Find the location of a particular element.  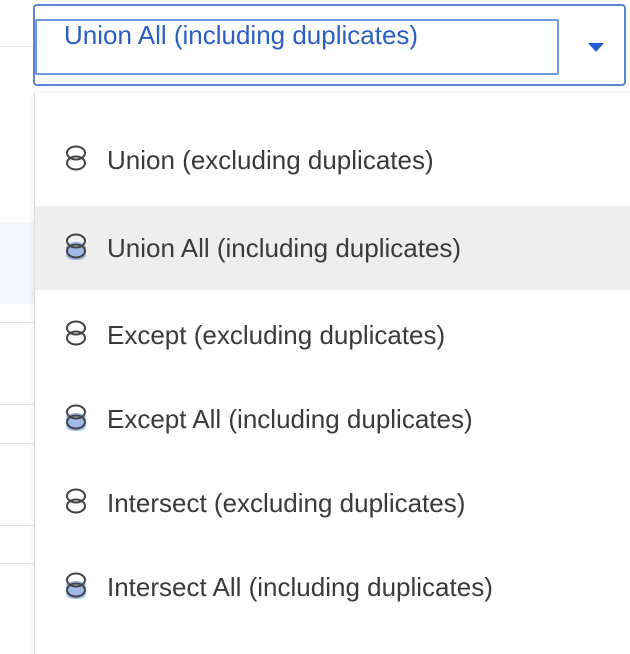

dropdown-option: Intersect All (including duplicates) is located at coordinates (332, 587).